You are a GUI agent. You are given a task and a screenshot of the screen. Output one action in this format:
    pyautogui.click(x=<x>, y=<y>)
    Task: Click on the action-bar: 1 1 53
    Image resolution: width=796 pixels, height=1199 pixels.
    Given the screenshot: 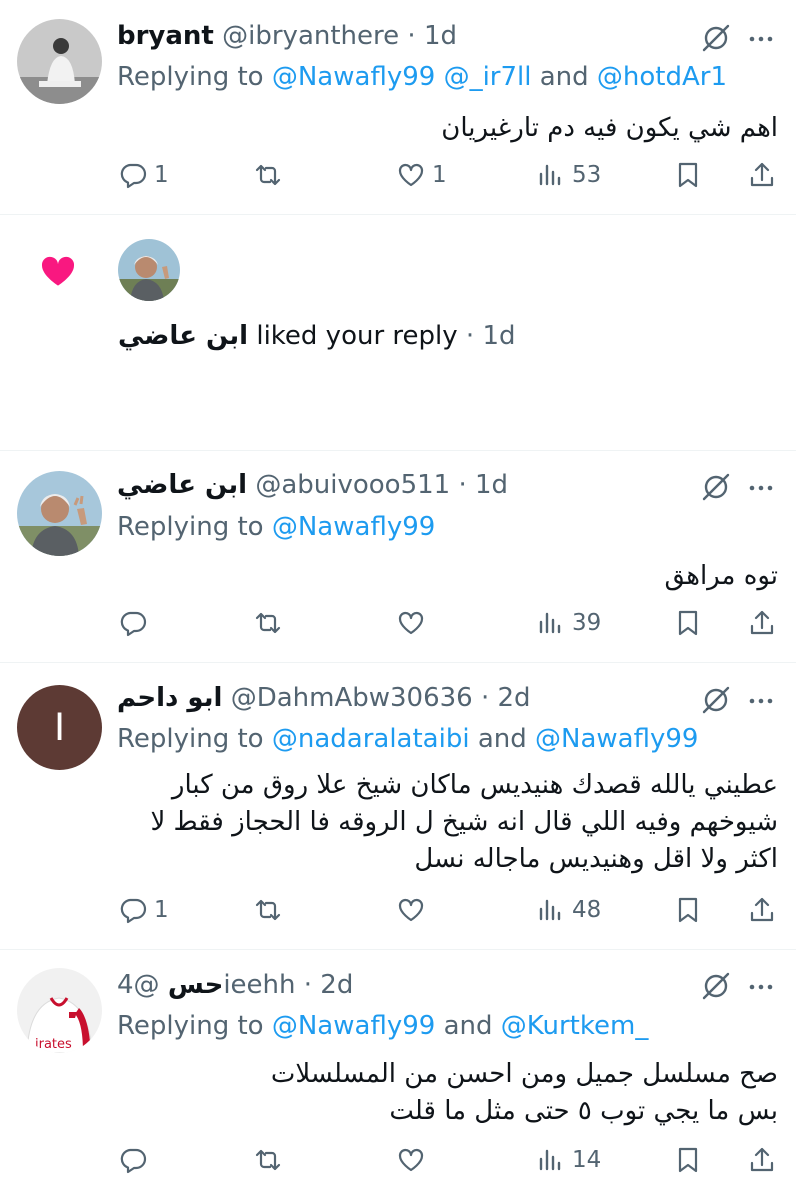 What is the action you would take?
    pyautogui.click(x=398, y=175)
    